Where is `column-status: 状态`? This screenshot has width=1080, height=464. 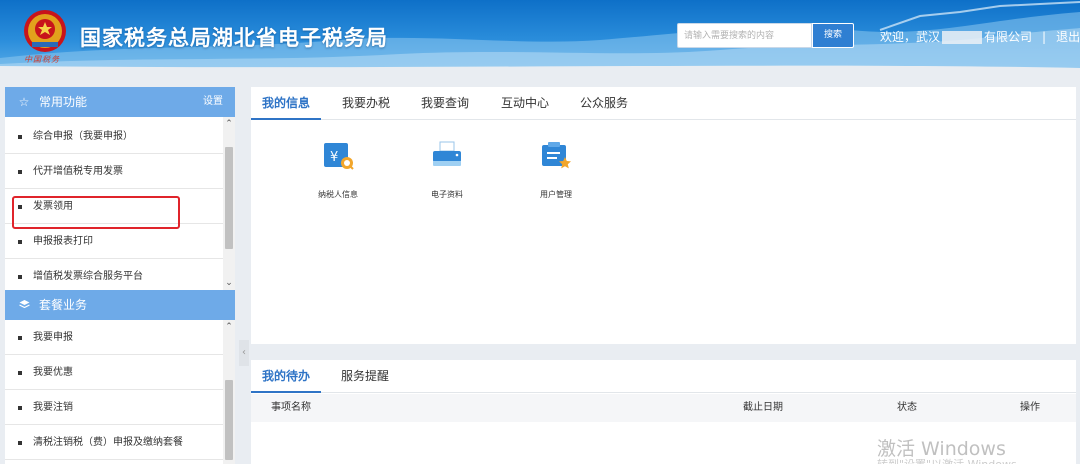 column-status: 状态 is located at coordinates (907, 407).